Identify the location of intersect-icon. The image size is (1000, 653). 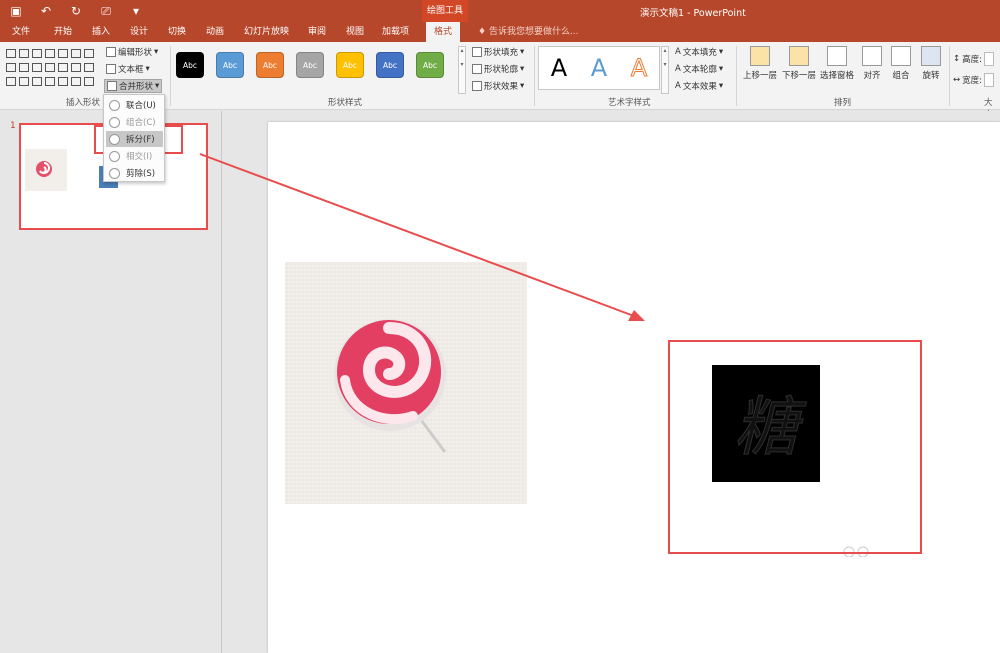
(114, 156).